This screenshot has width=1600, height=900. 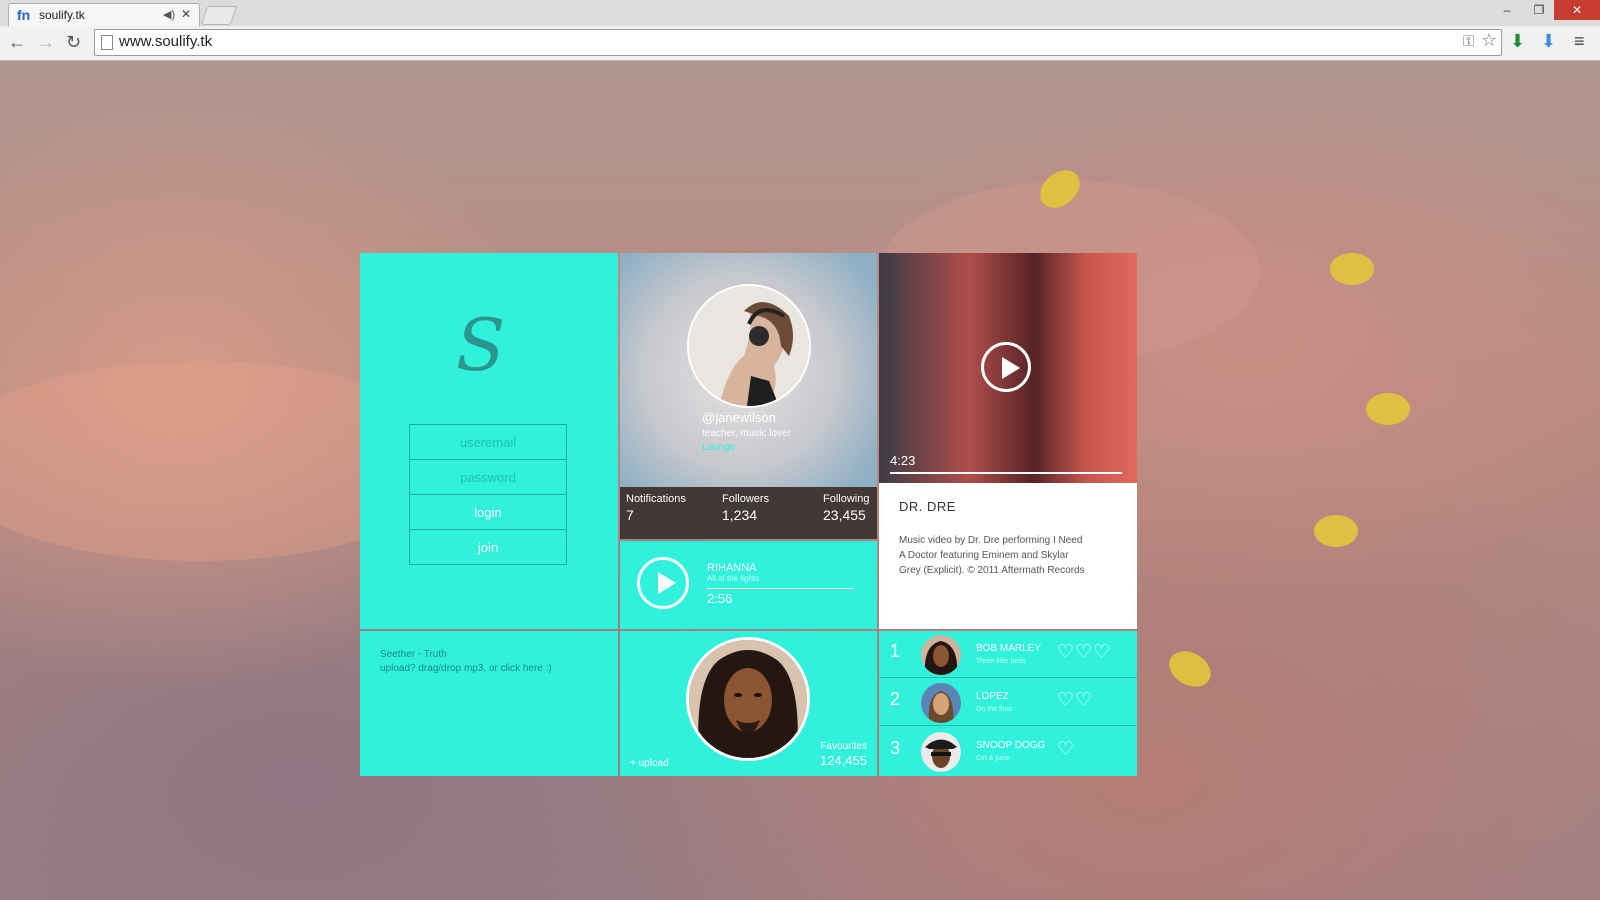 I want to click on track-time: 2:56, so click(x=720, y=598).